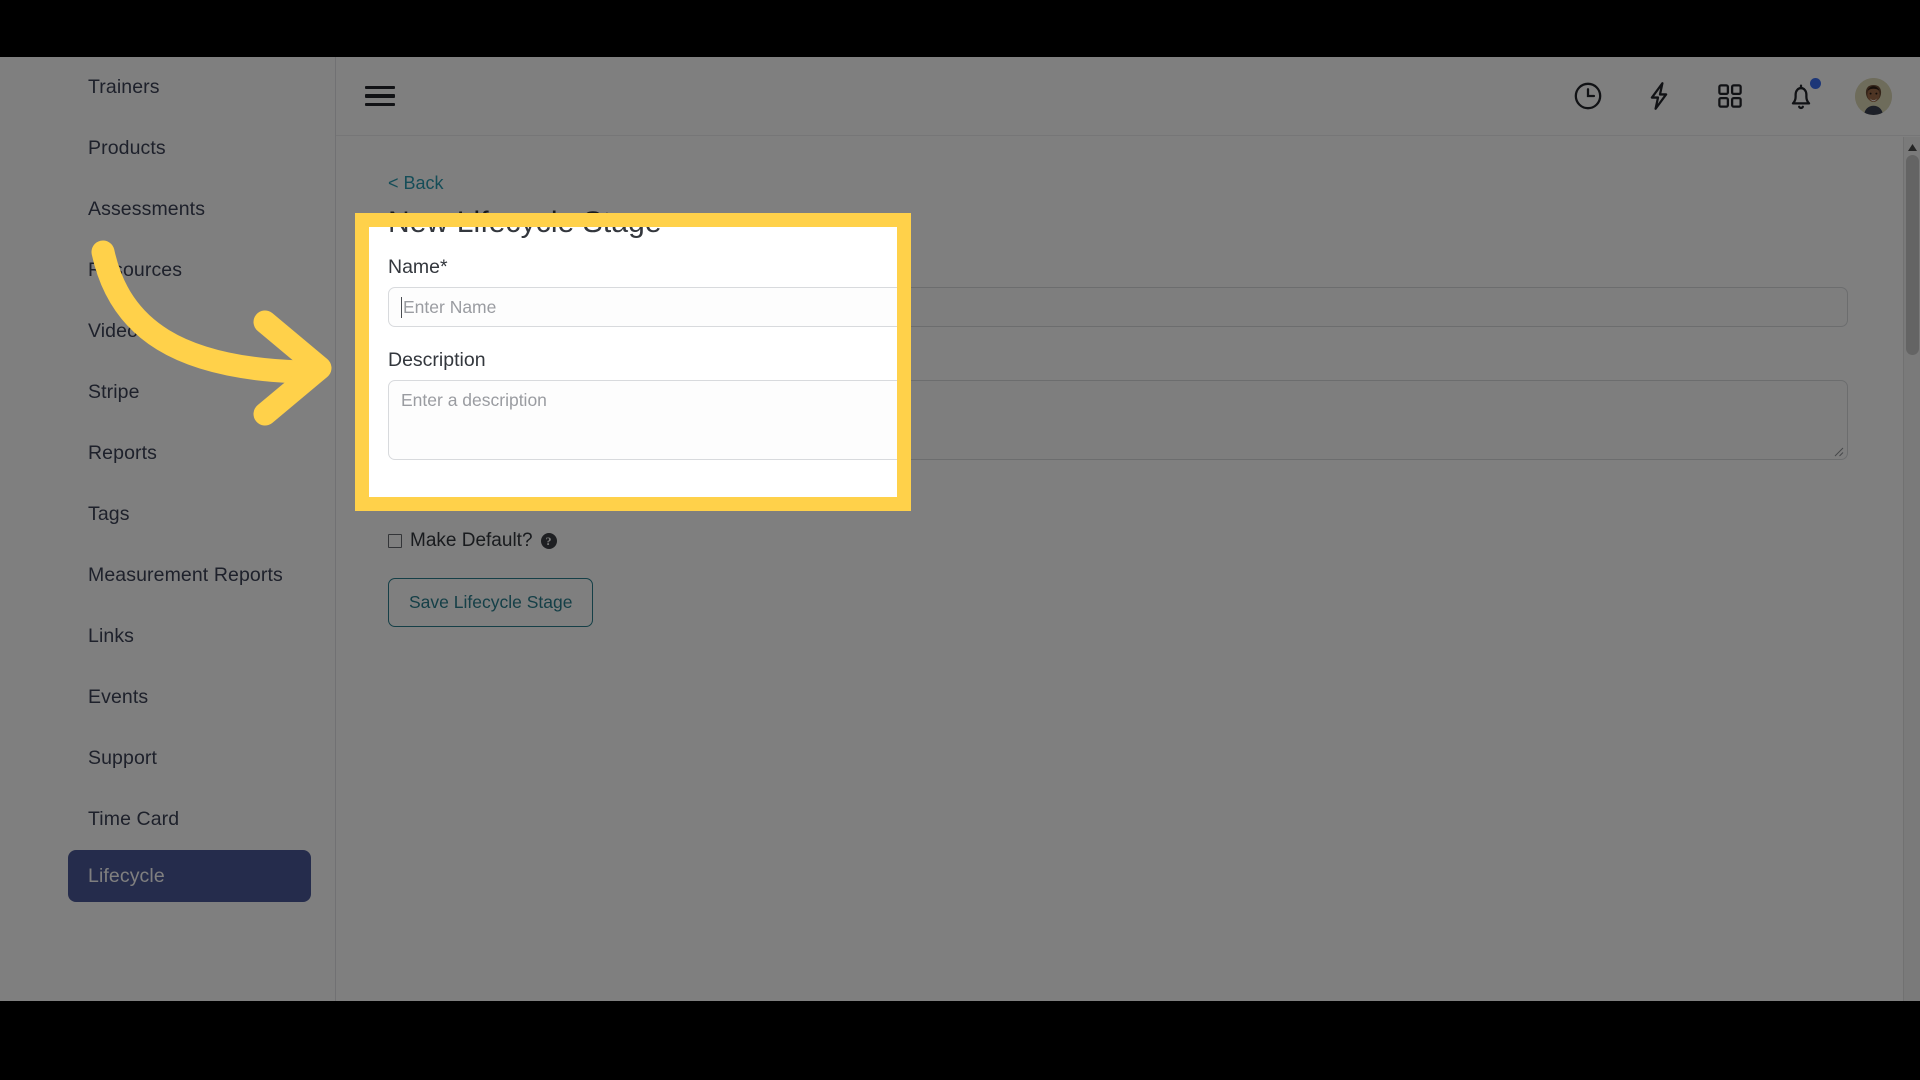 The height and width of the screenshot is (1080, 1920). What do you see at coordinates (167, 697) in the screenshot?
I see `sidebar-item-events: Events` at bounding box center [167, 697].